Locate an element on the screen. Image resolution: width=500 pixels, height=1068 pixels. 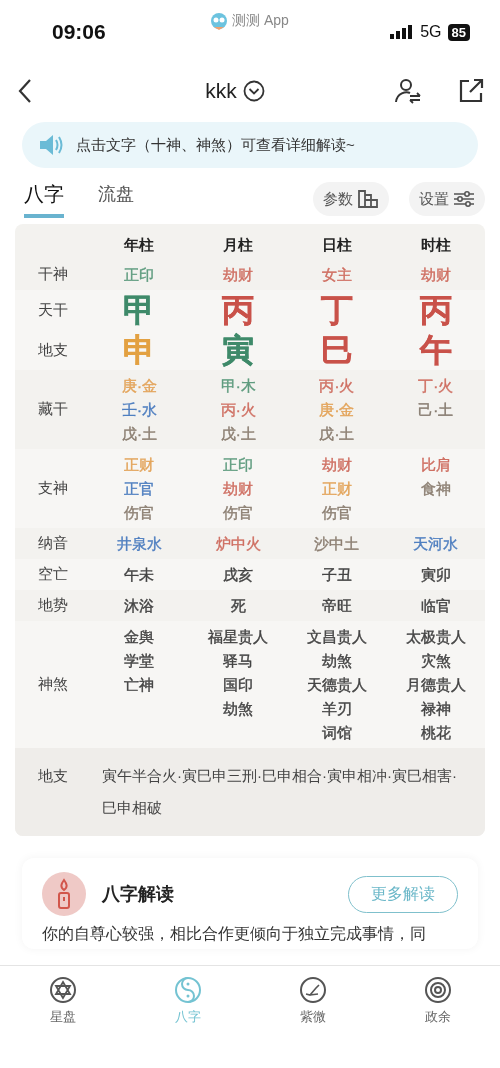
chart-term: 驿马 is located at coordinates (238, 660).